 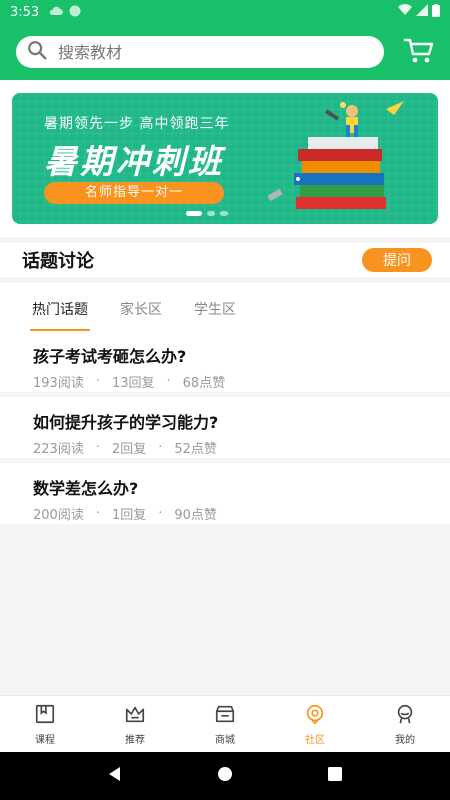 I want to click on nav-label: 课程, so click(x=45, y=740).